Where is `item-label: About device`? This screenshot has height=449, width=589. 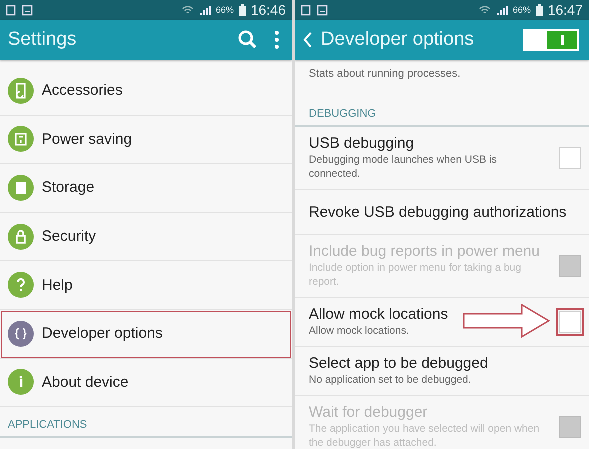
item-label: About device is located at coordinates (85, 382).